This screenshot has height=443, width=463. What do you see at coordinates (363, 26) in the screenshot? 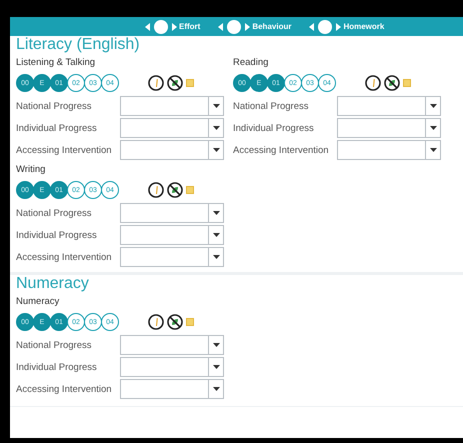
I see `slider-label: Homework` at bounding box center [363, 26].